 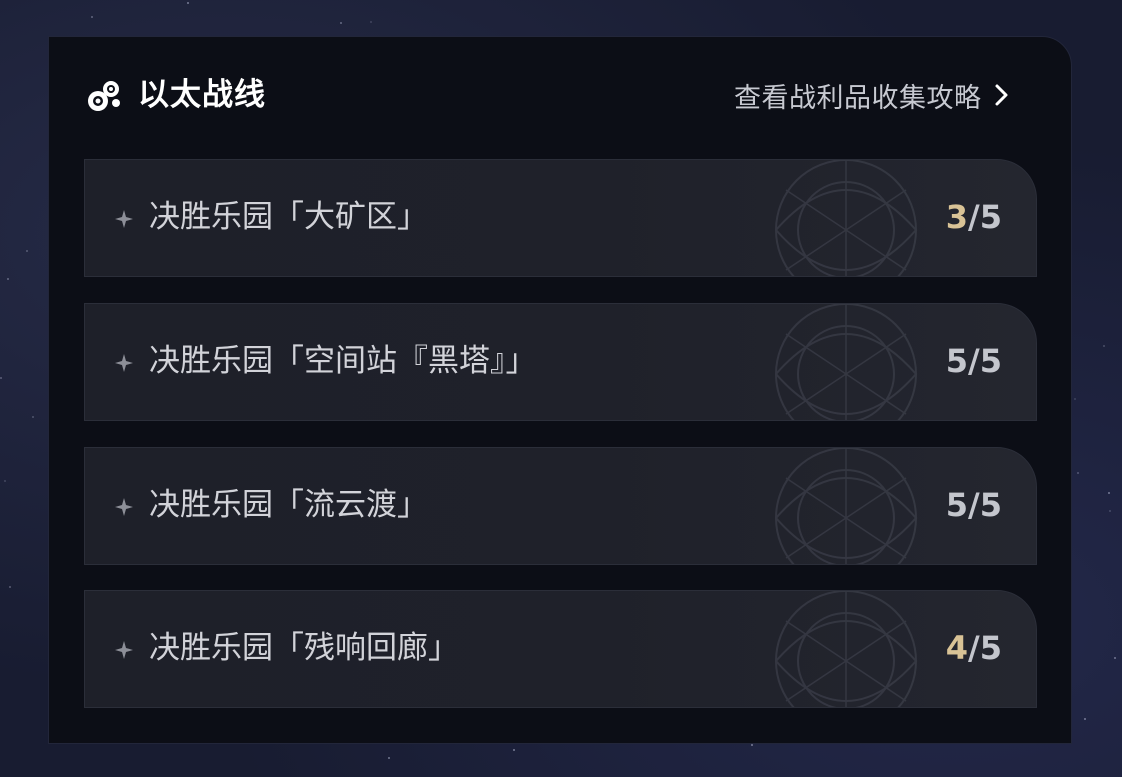 I want to click on collected-count: 3, so click(x=957, y=217).